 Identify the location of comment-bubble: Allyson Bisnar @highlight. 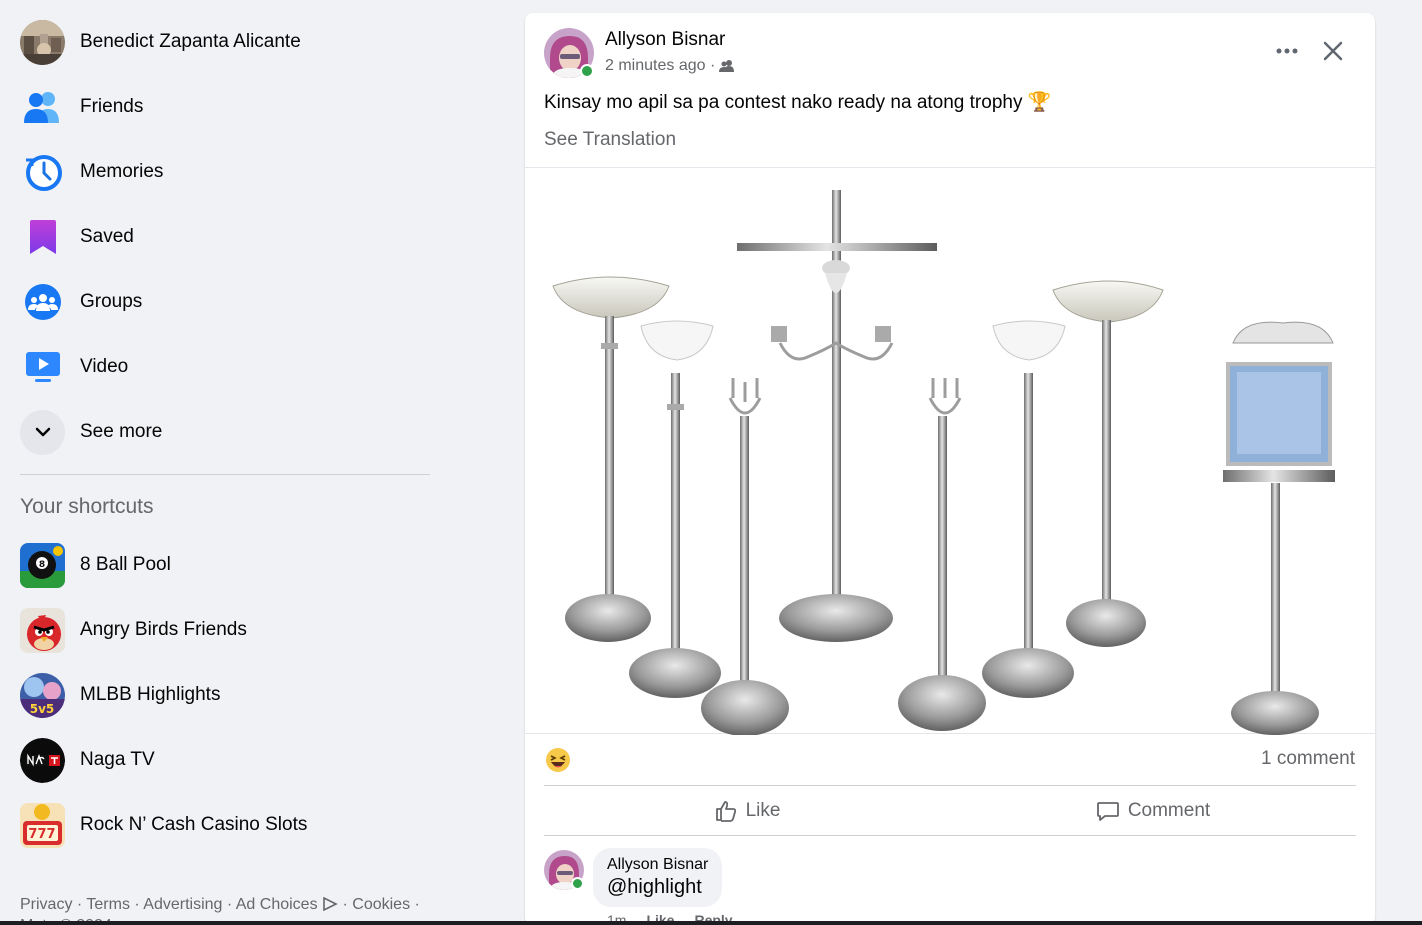
(658, 877).